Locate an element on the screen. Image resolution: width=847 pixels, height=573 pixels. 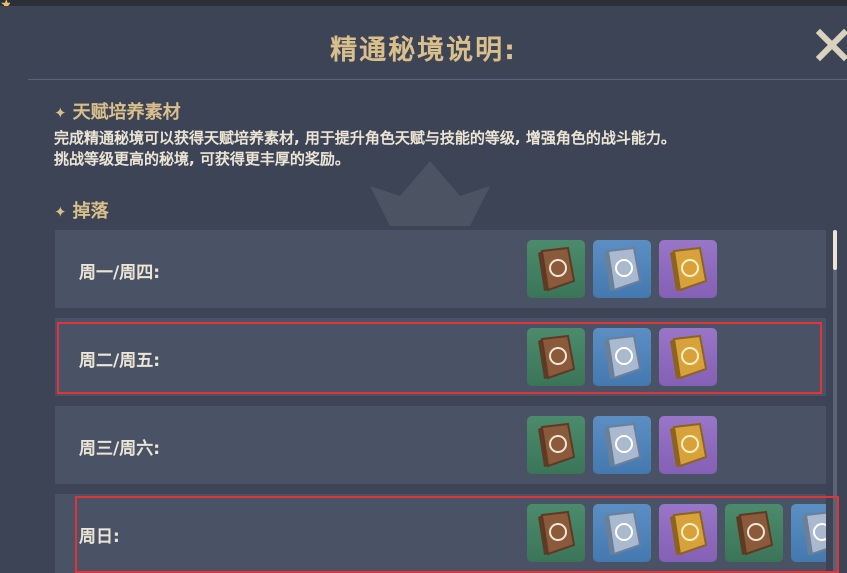
talent-section-heading: ✦ 天赋培养素材 is located at coordinates (117, 111).